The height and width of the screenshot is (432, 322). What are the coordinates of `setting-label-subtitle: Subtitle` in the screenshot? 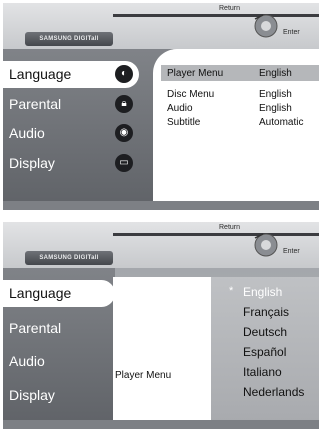 It's located at (183, 122).